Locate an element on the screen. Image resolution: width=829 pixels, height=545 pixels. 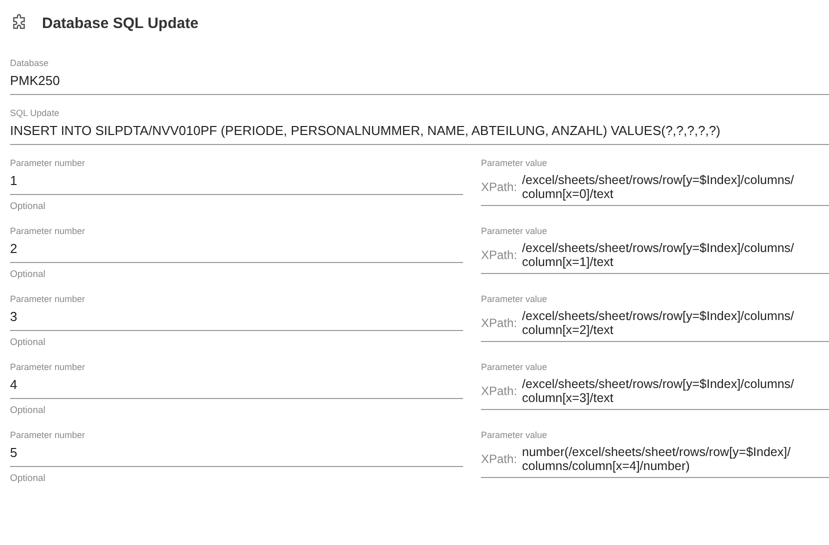
field-label: Database is located at coordinates (29, 63).